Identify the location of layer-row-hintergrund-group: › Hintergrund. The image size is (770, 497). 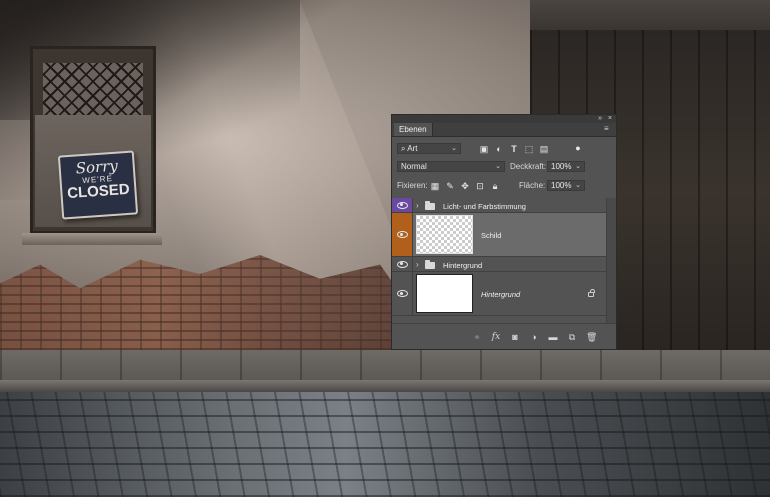
(499, 264).